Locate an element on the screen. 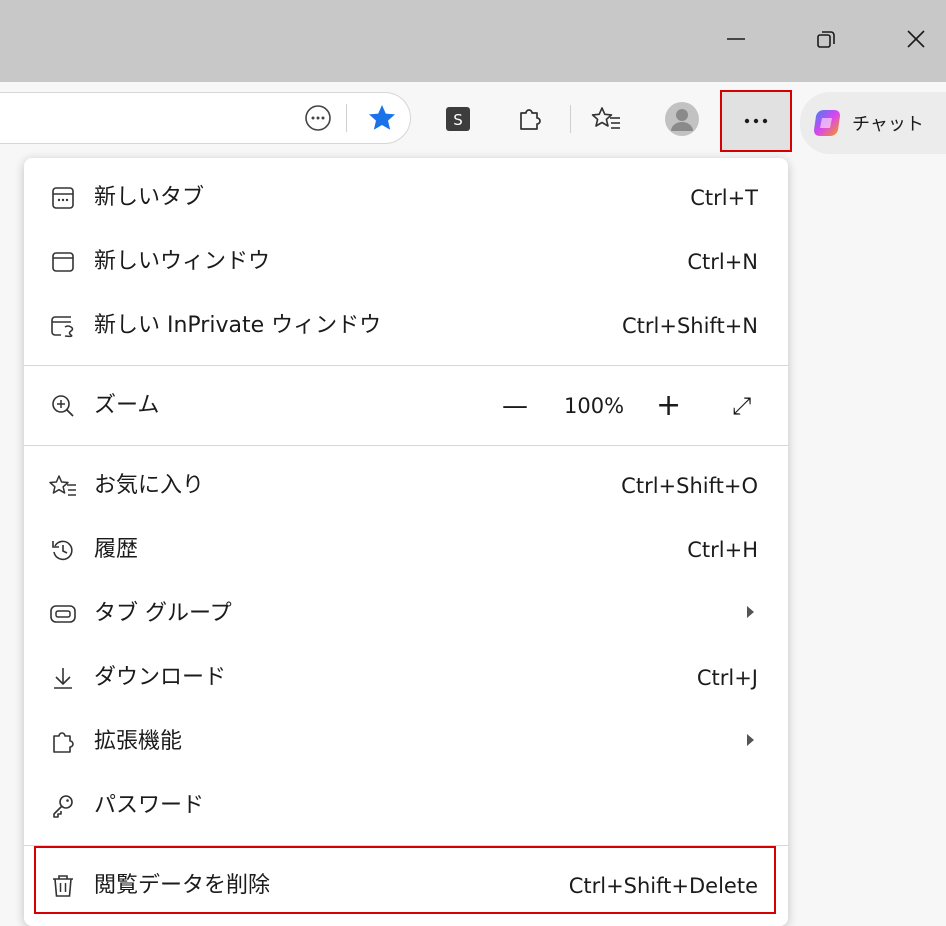 The height and width of the screenshot is (926, 946). more-tools-icon is located at coordinates (318, 118).